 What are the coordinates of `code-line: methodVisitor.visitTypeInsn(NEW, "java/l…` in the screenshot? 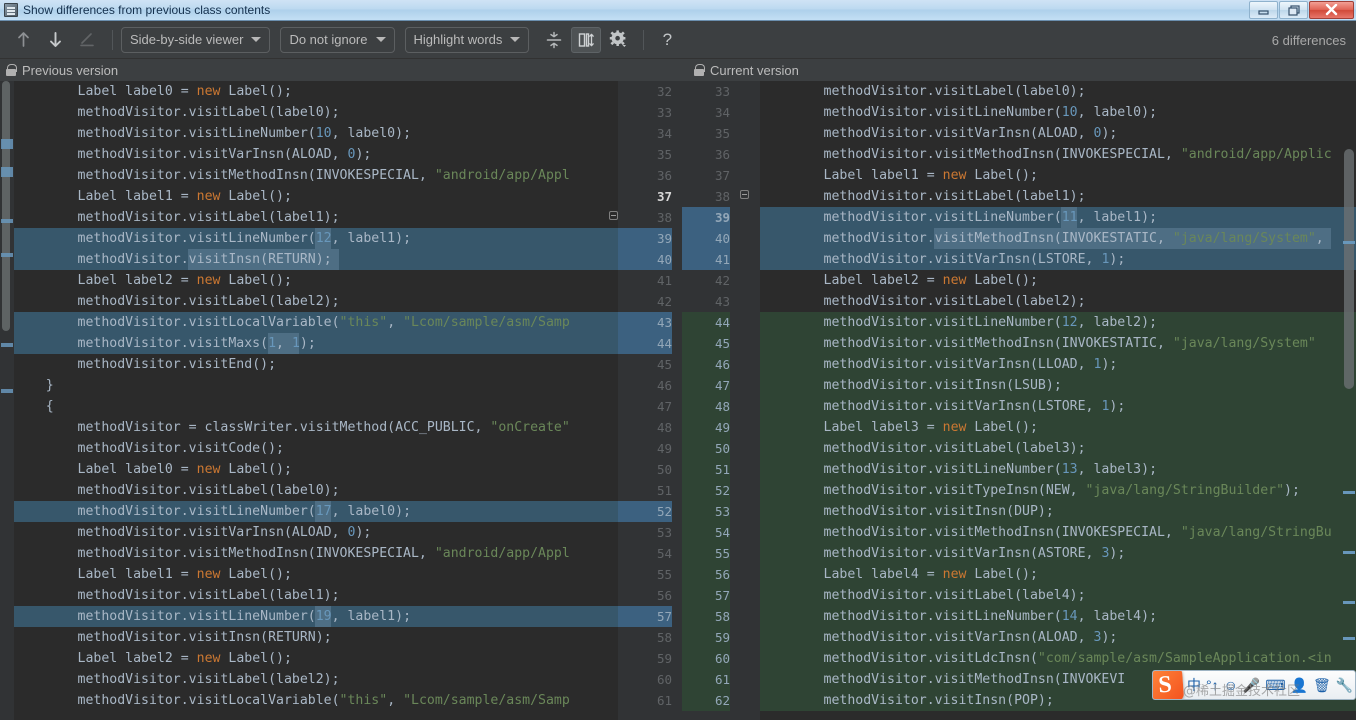 It's located at (1058, 490).